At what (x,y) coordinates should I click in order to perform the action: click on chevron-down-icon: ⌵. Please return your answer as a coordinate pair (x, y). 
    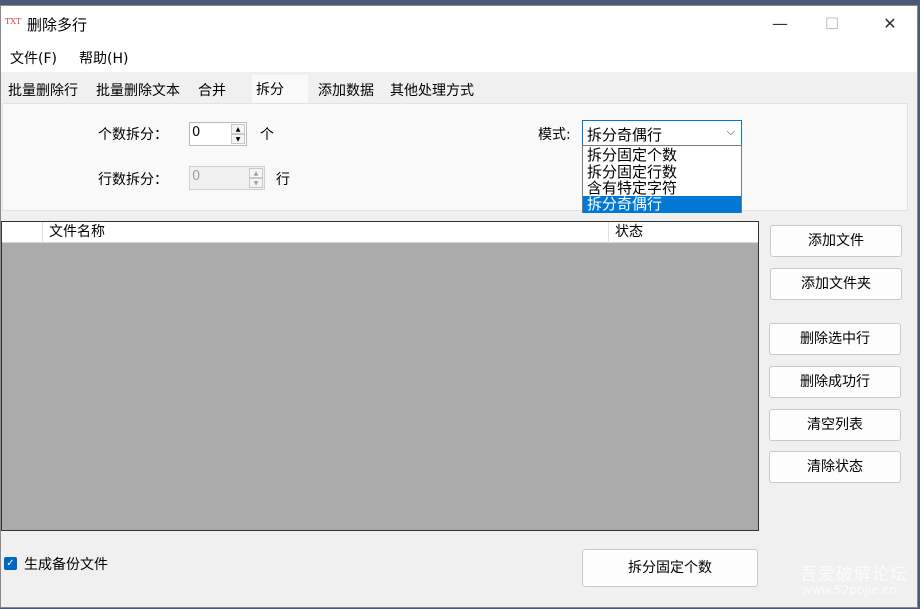
    Looking at the image, I should click on (730, 131).